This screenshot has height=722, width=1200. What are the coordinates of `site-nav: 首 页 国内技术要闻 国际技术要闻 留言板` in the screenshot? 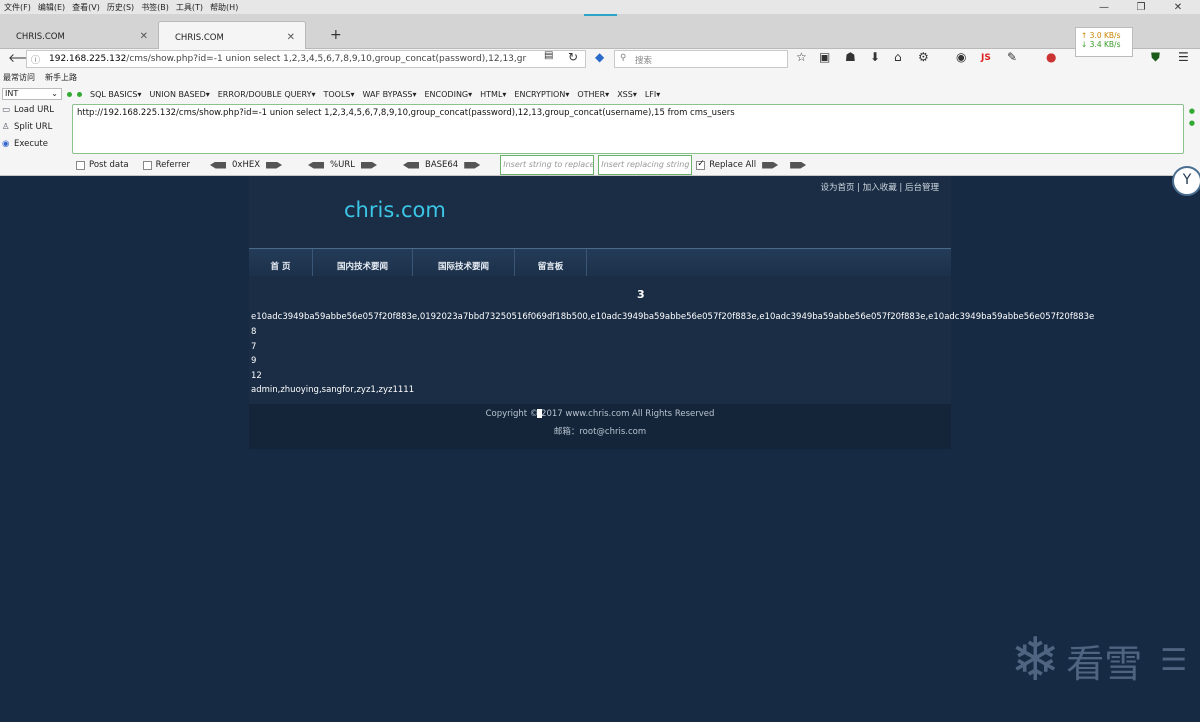 It's located at (600, 262).